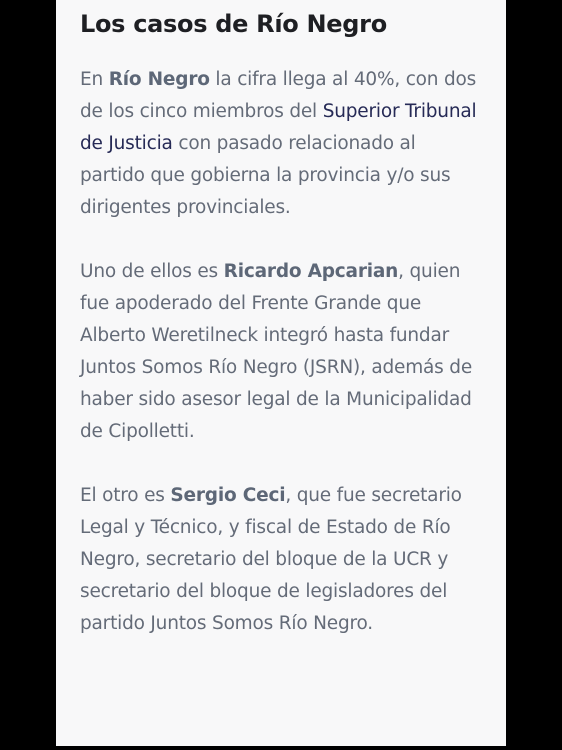 The width and height of the screenshot is (562, 750). I want to click on bold-rio-negro: Río Negro, so click(159, 79).